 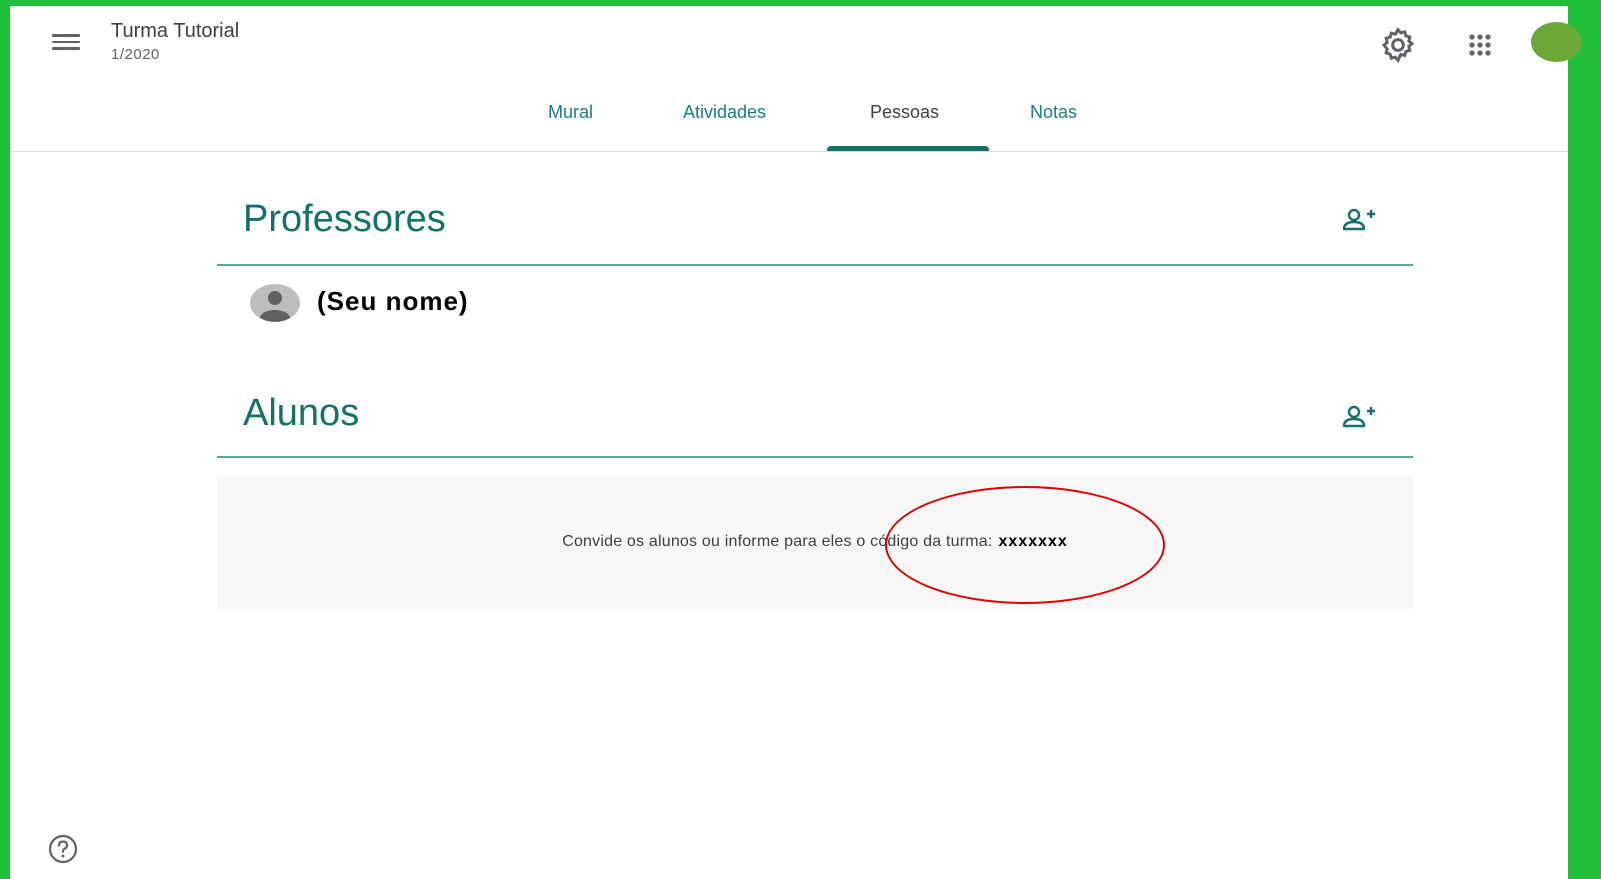 I want to click on frame-right-border, so click(x=1584, y=439).